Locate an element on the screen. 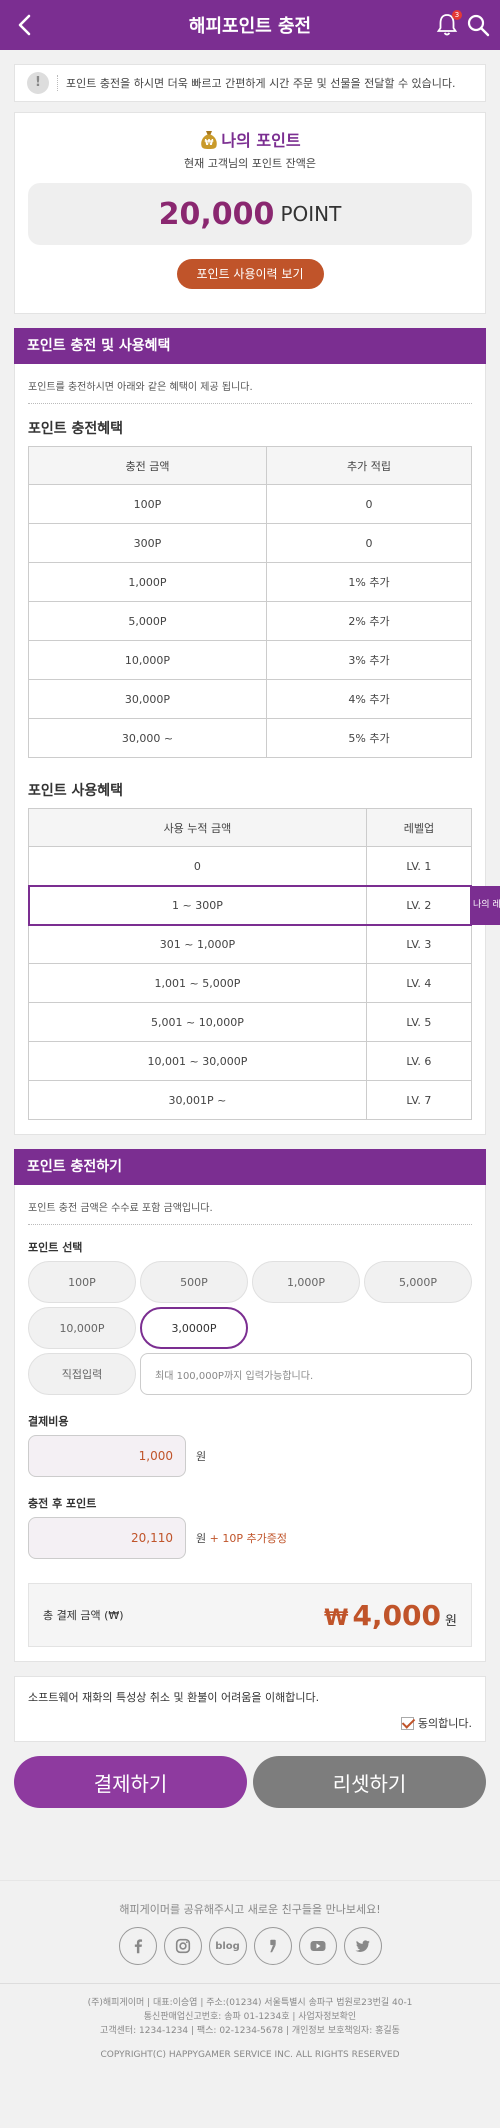 The width and height of the screenshot is (500, 2128). my-point-subtitle: 현재 고객님의 포인트 잔액은 is located at coordinates (250, 163).